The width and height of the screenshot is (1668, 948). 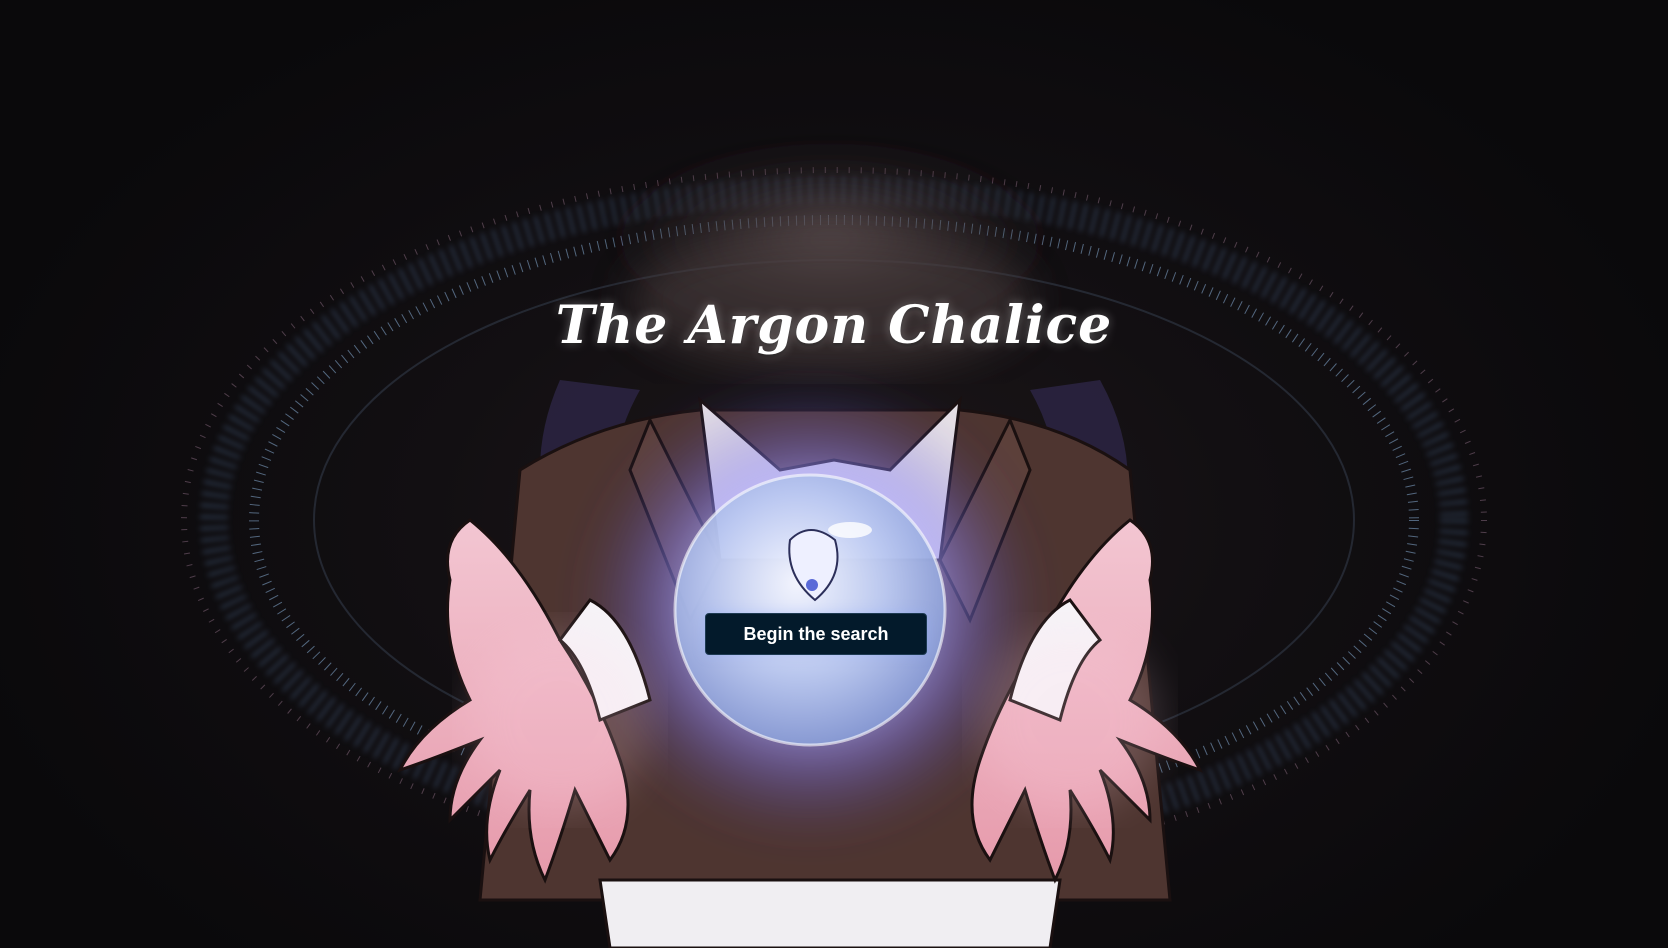 I want to click on game-title: The Argon Chalice, so click(x=834, y=325).